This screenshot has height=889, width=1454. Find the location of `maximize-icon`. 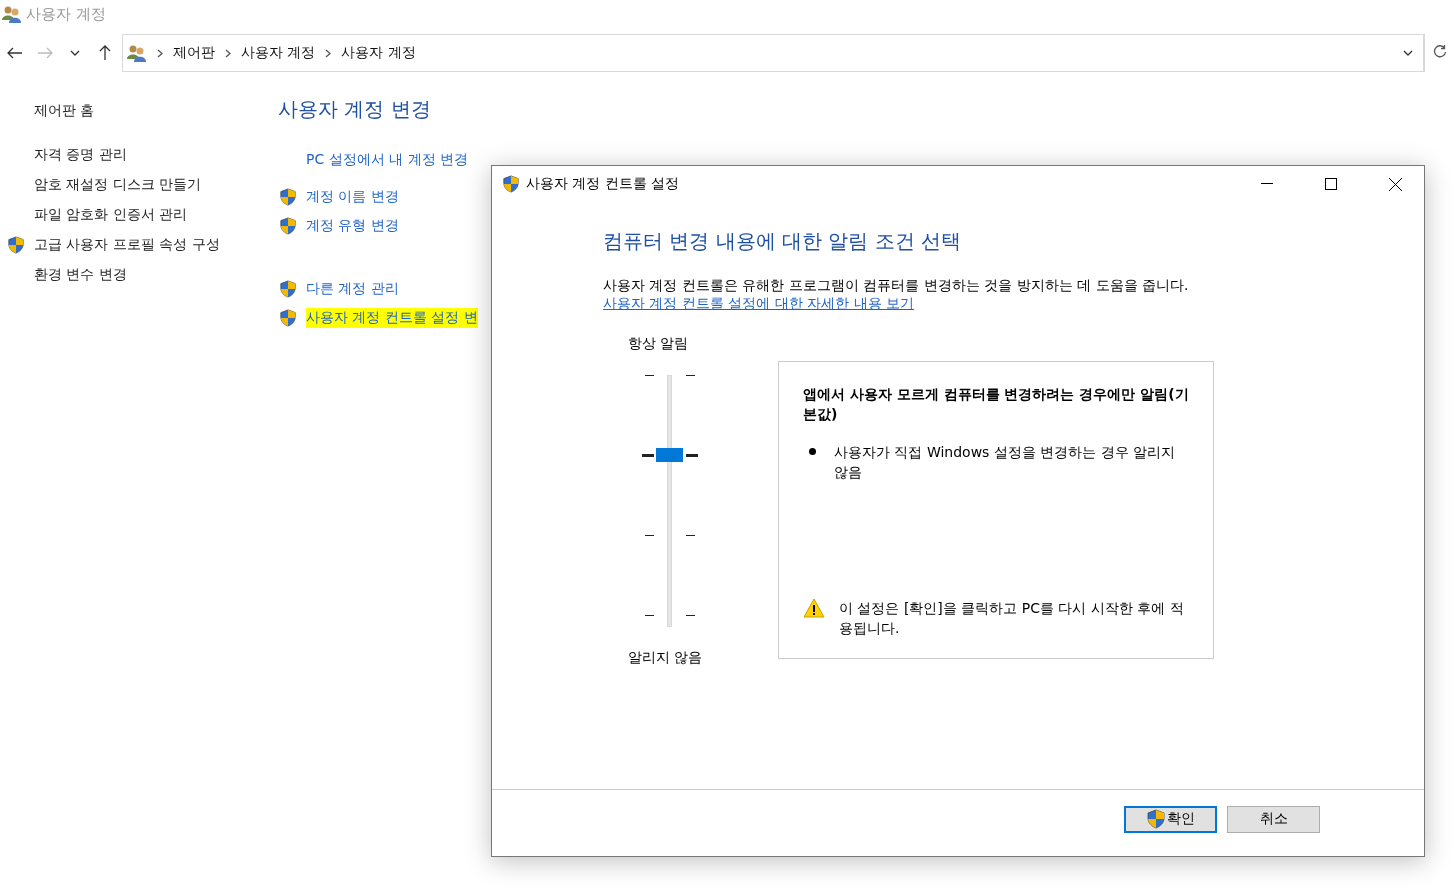

maximize-icon is located at coordinates (1331, 184).